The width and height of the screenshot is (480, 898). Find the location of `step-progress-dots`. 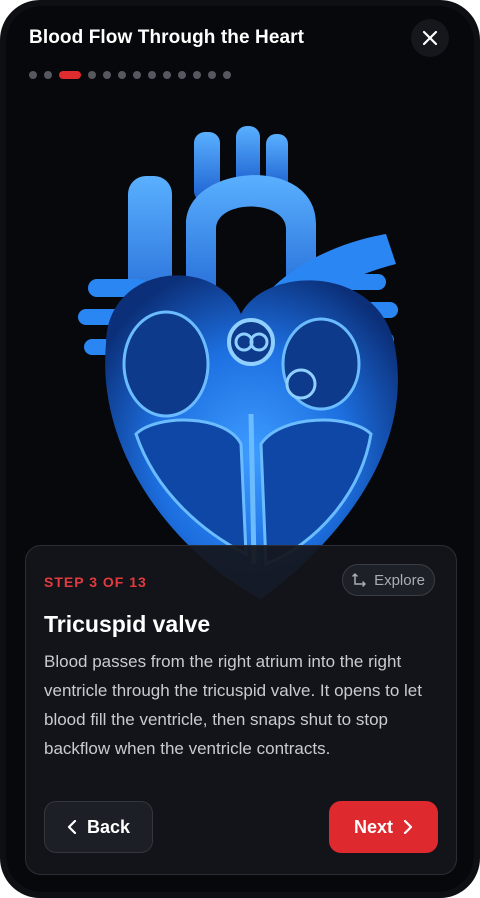

step-progress-dots is located at coordinates (130, 75).